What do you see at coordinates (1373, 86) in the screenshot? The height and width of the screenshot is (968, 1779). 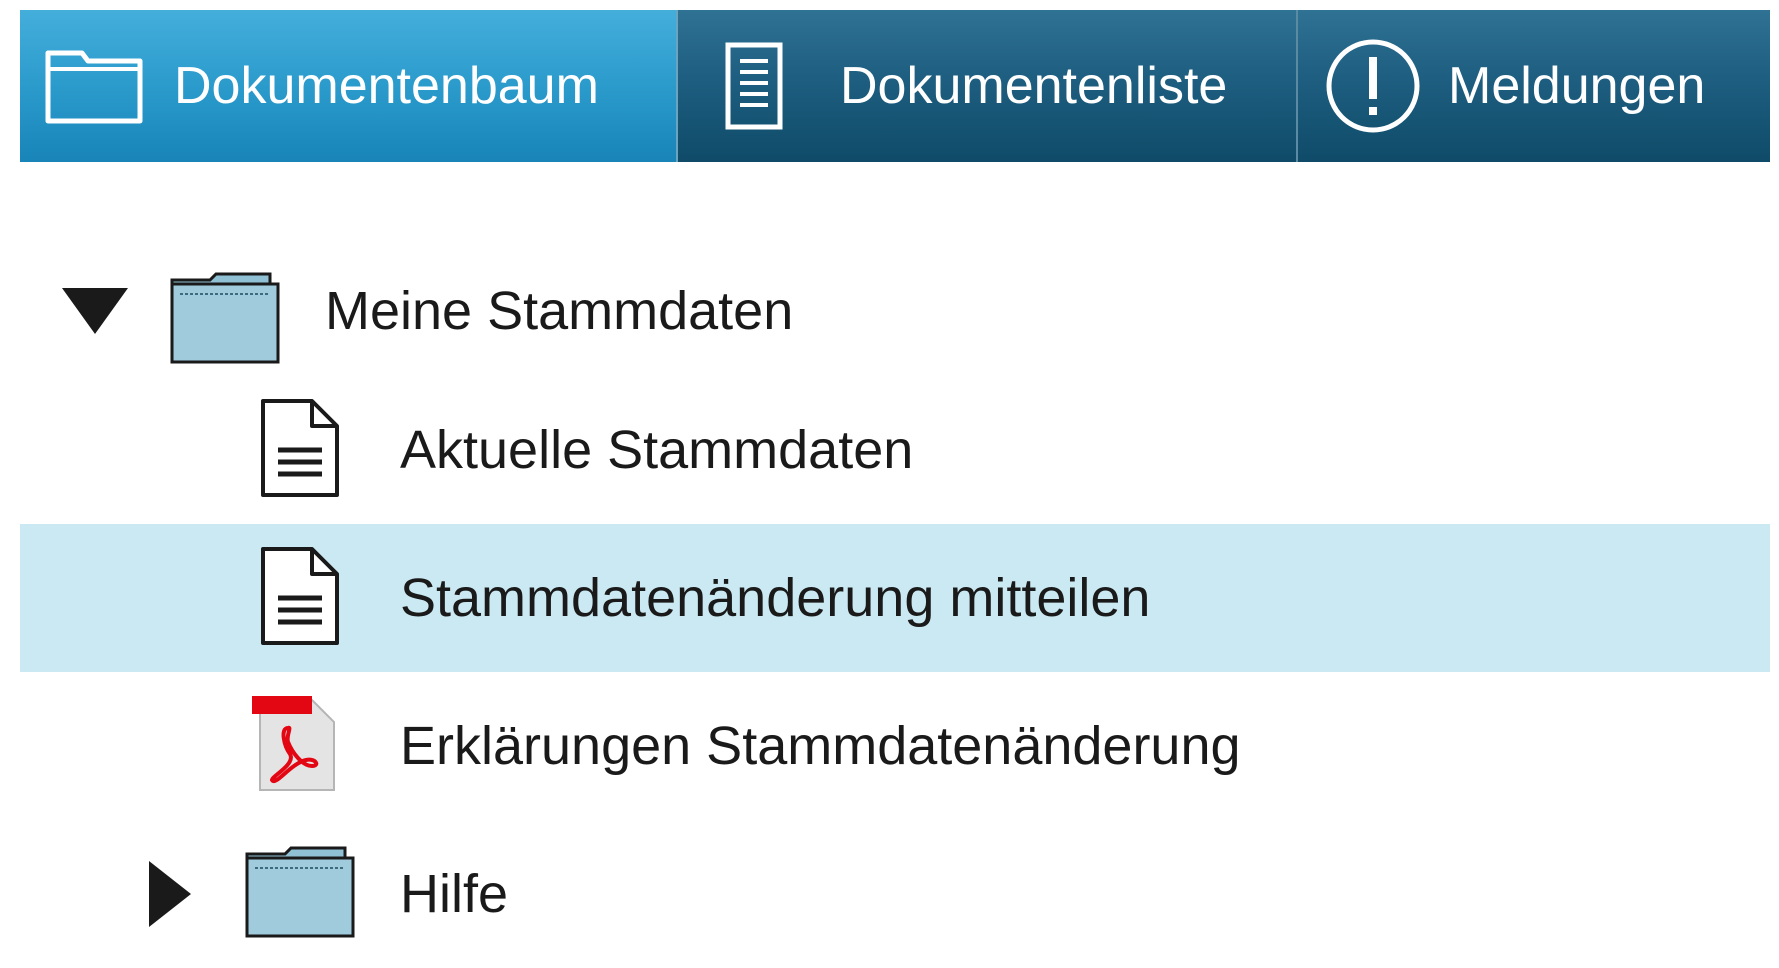 I see `exclamation-icon` at bounding box center [1373, 86].